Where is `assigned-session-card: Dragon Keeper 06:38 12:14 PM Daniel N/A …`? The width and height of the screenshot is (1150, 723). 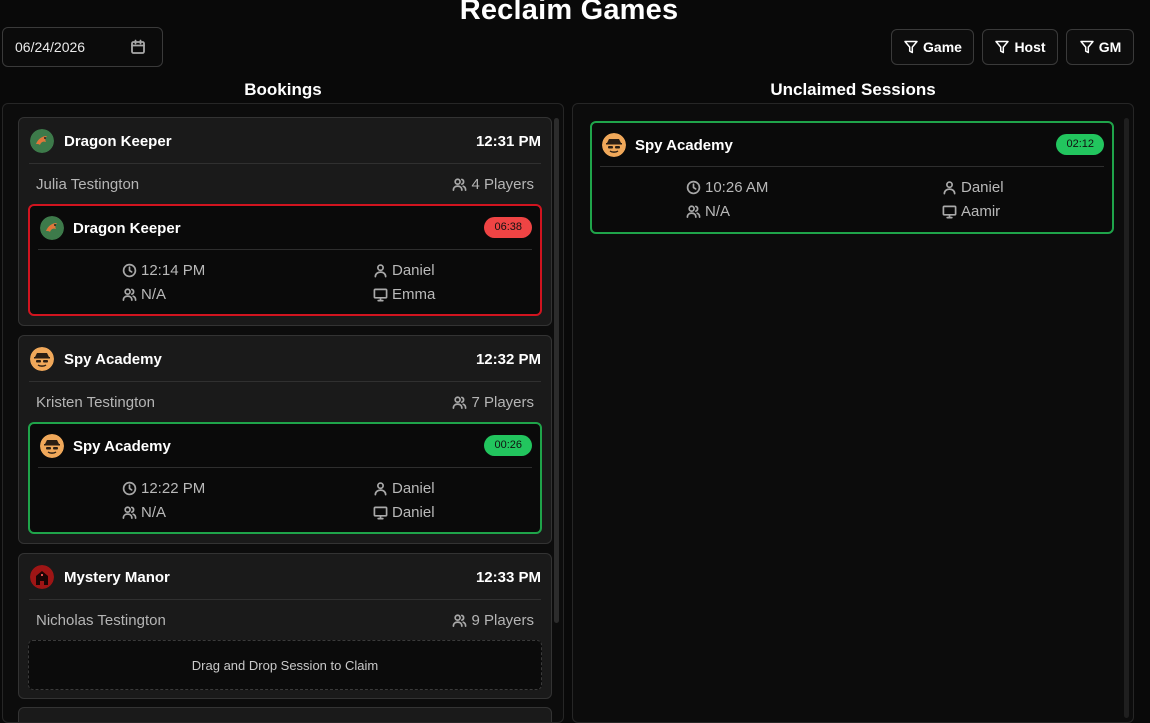
assigned-session-card: Dragon Keeper 06:38 12:14 PM Daniel N/A … is located at coordinates (285, 260).